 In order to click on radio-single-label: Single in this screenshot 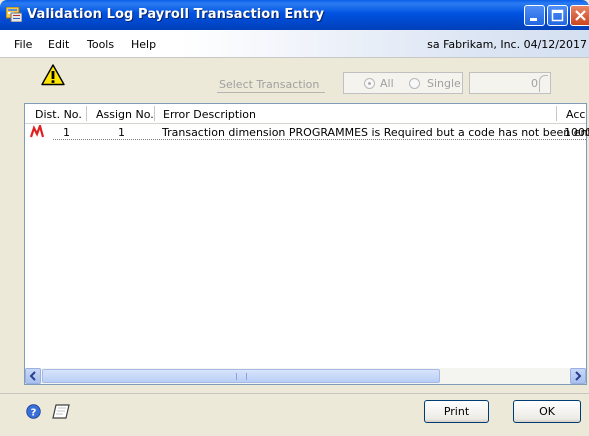, I will do `click(444, 83)`.